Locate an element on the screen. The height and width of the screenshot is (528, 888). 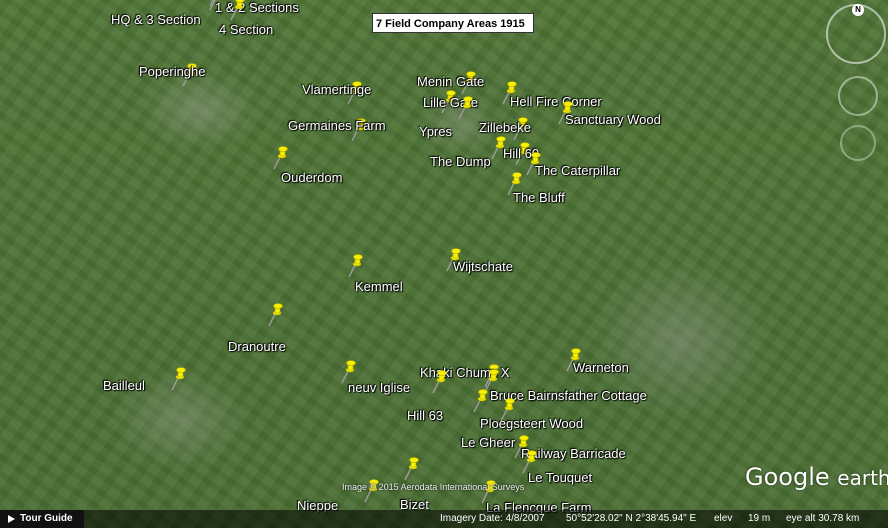
placemark-label: HQ & 3 Section is located at coordinates (156, 19).